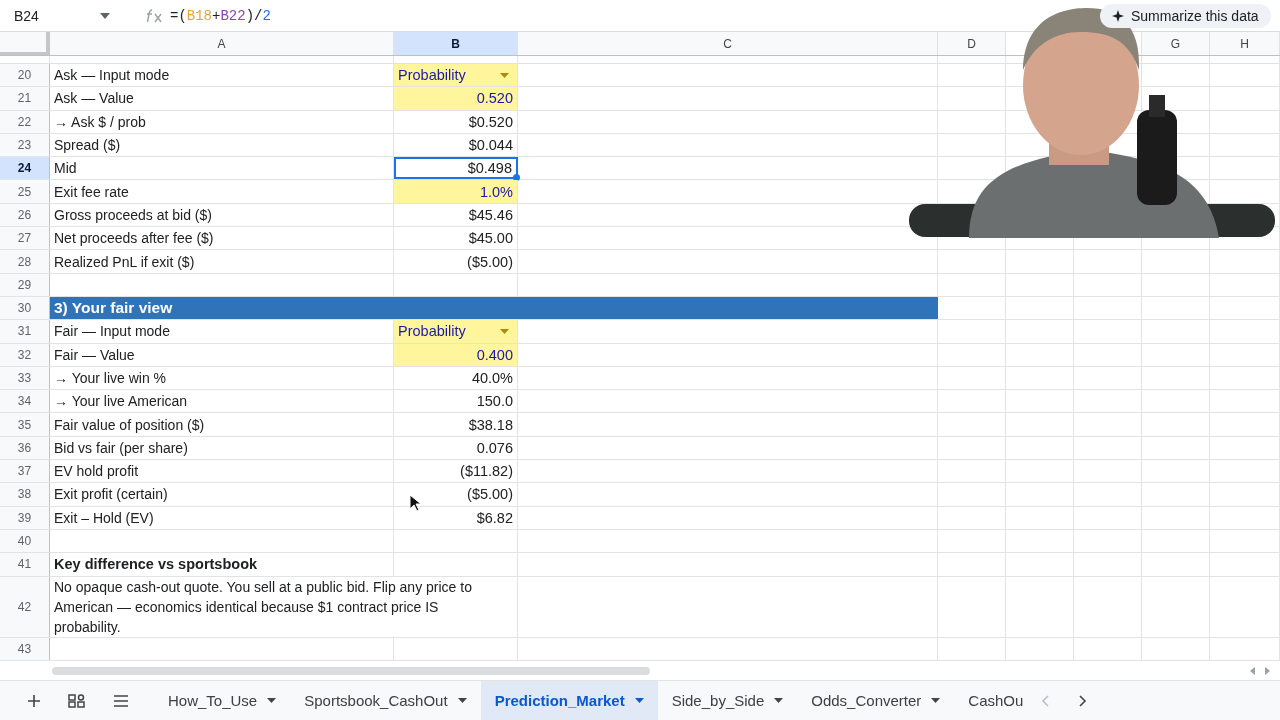 Image resolution: width=1280 pixels, height=720 pixels. I want to click on column-header: C, so click(728, 43).